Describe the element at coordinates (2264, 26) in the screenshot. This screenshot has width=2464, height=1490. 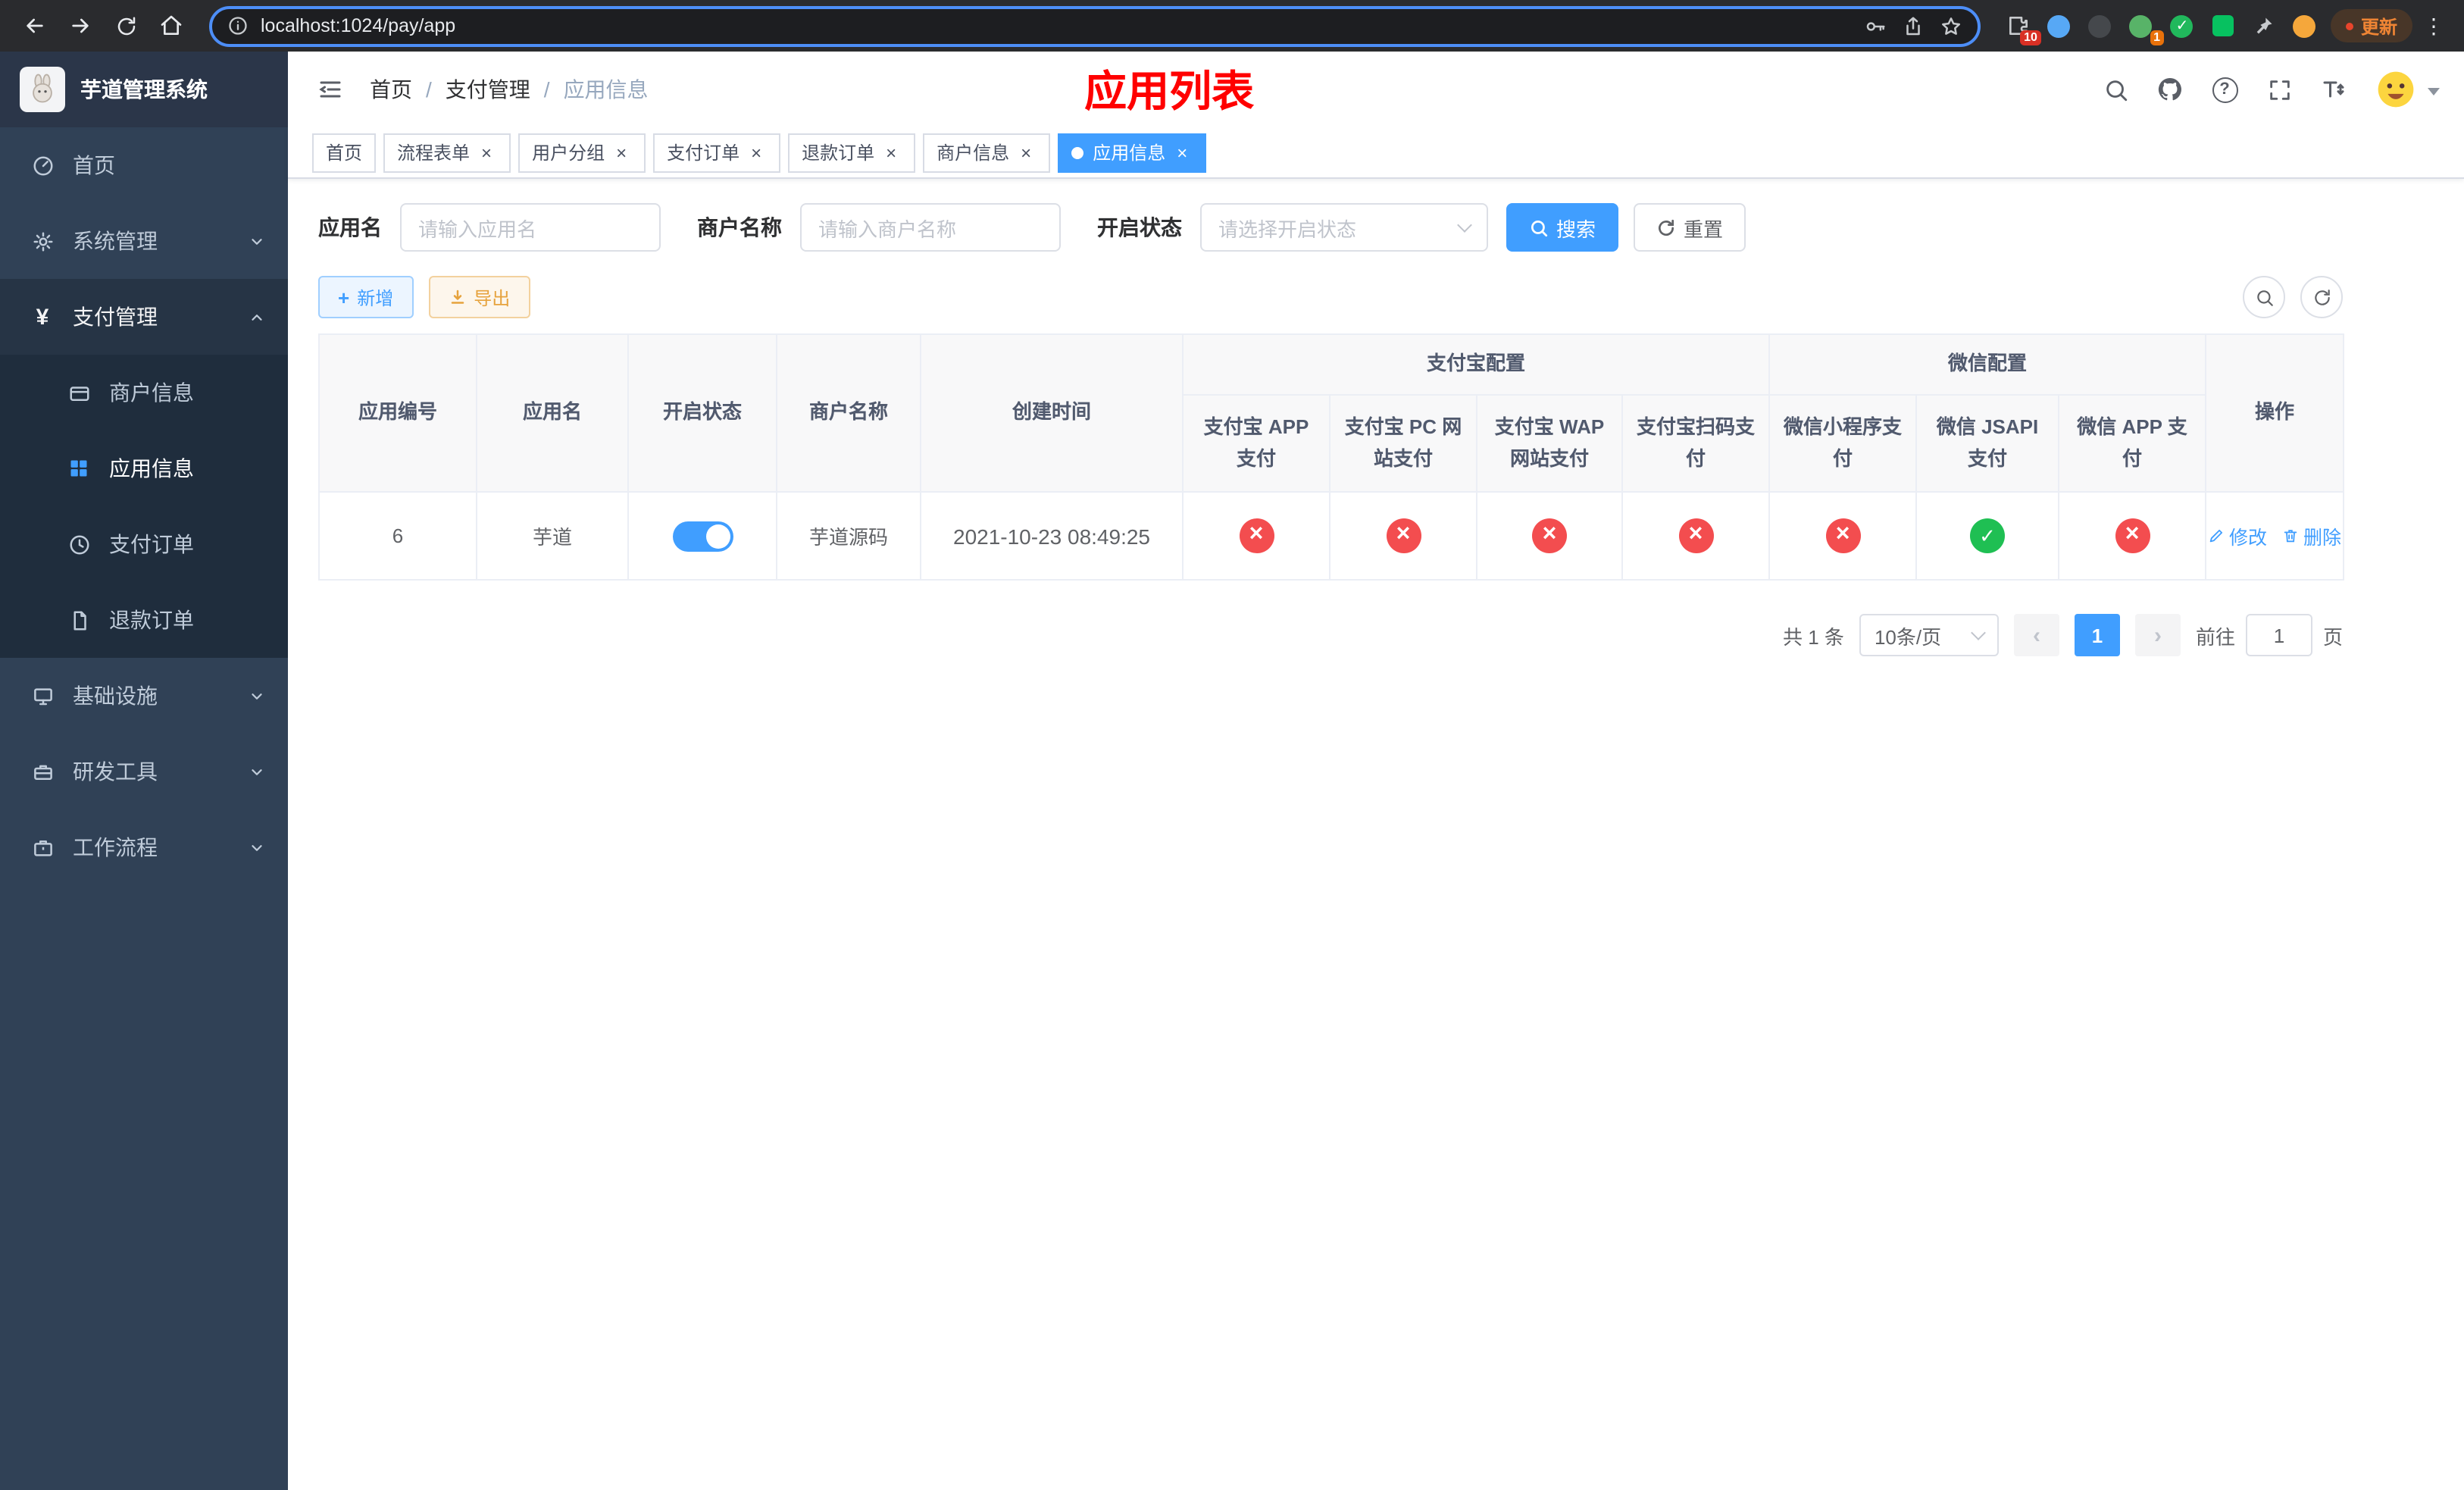
I see `extension-icon-pin` at that location.